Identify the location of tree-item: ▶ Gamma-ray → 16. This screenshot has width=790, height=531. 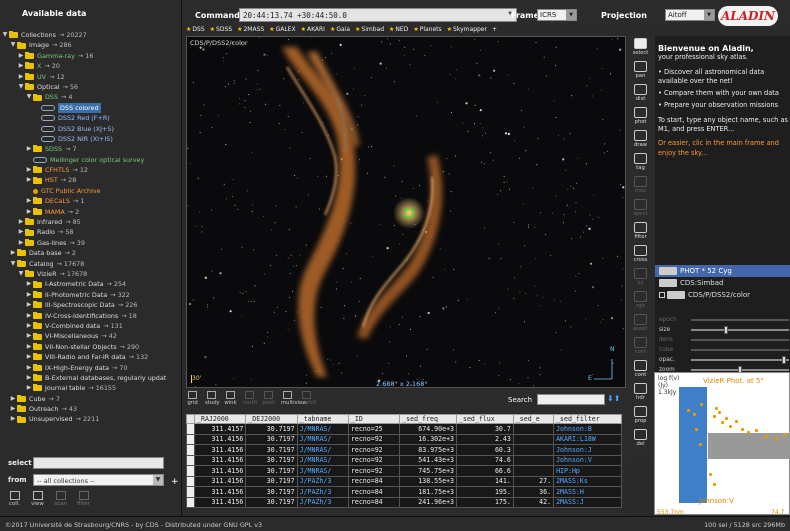
(92, 56).